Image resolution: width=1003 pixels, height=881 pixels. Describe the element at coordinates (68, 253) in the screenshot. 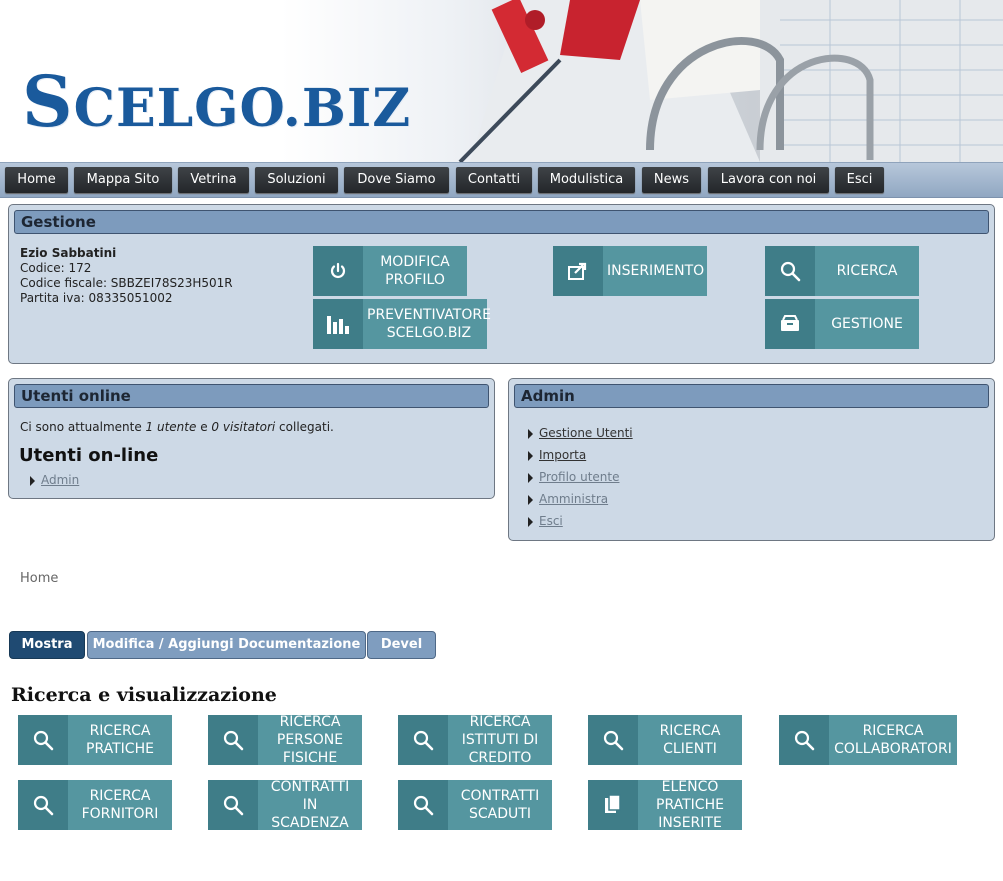

I see `user-name: Ezio Sabbatini` at that location.